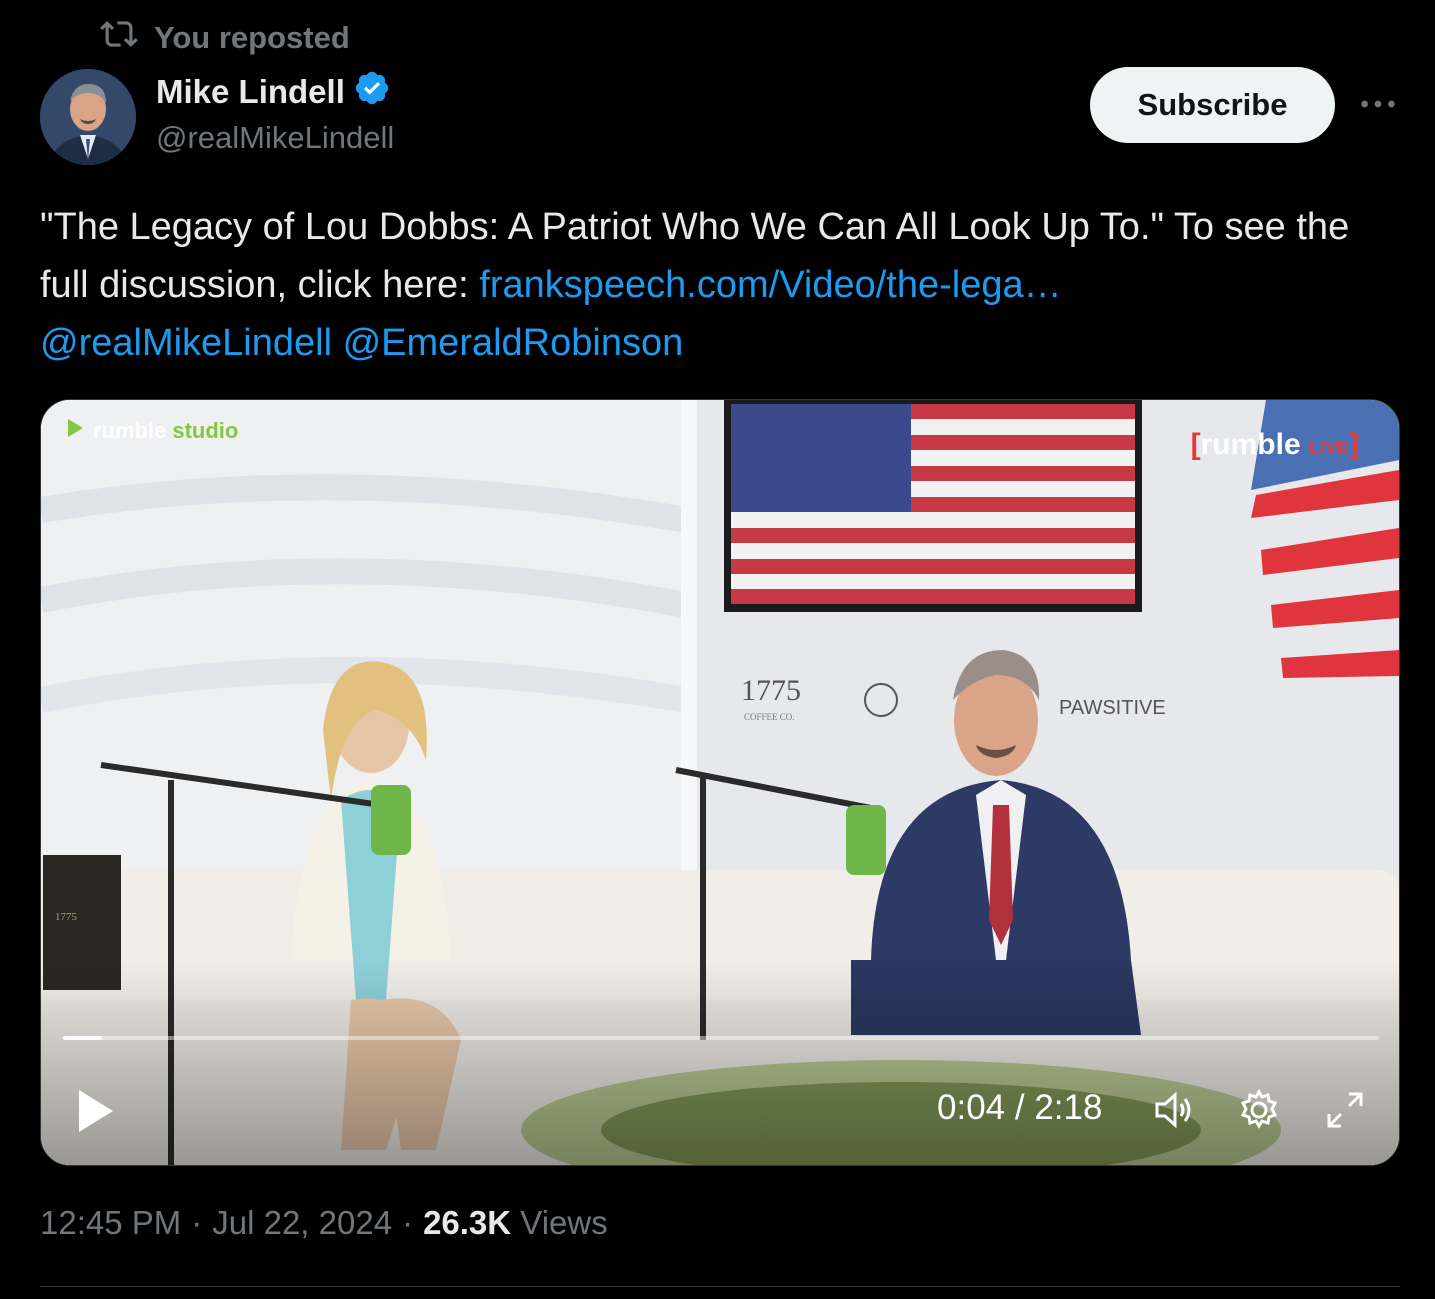 This screenshot has height=1299, width=1435. I want to click on current-time: 0:04, so click(971, 1107).